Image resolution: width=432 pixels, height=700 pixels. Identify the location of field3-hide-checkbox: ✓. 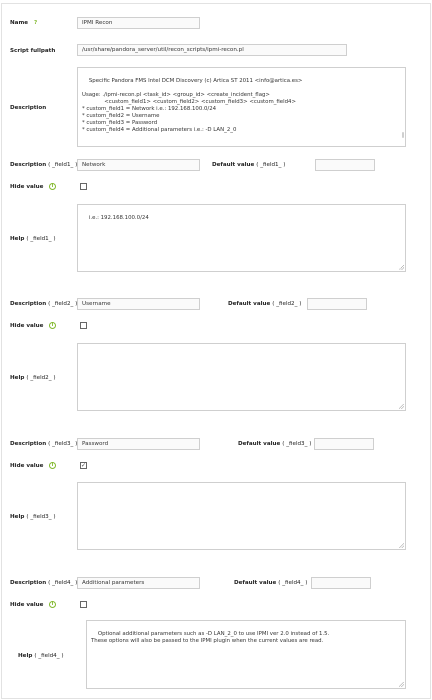
(83, 465).